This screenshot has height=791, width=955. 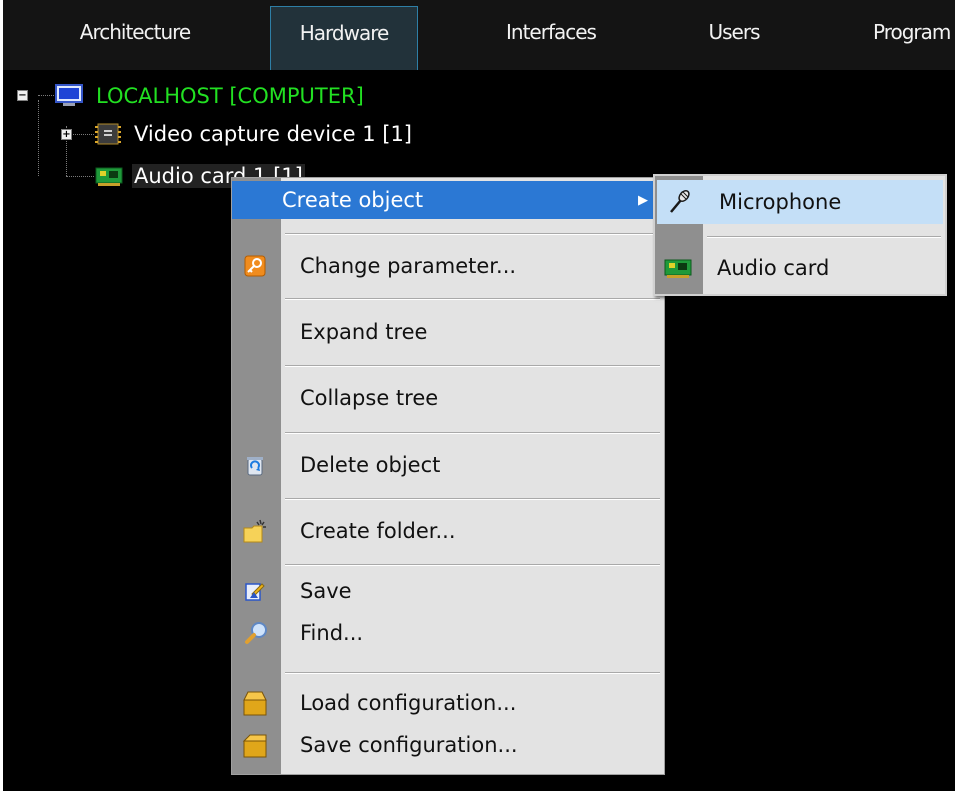 What do you see at coordinates (230, 96) in the screenshot?
I see `tree-root-label: LOCALHOST [COMPUTER]` at bounding box center [230, 96].